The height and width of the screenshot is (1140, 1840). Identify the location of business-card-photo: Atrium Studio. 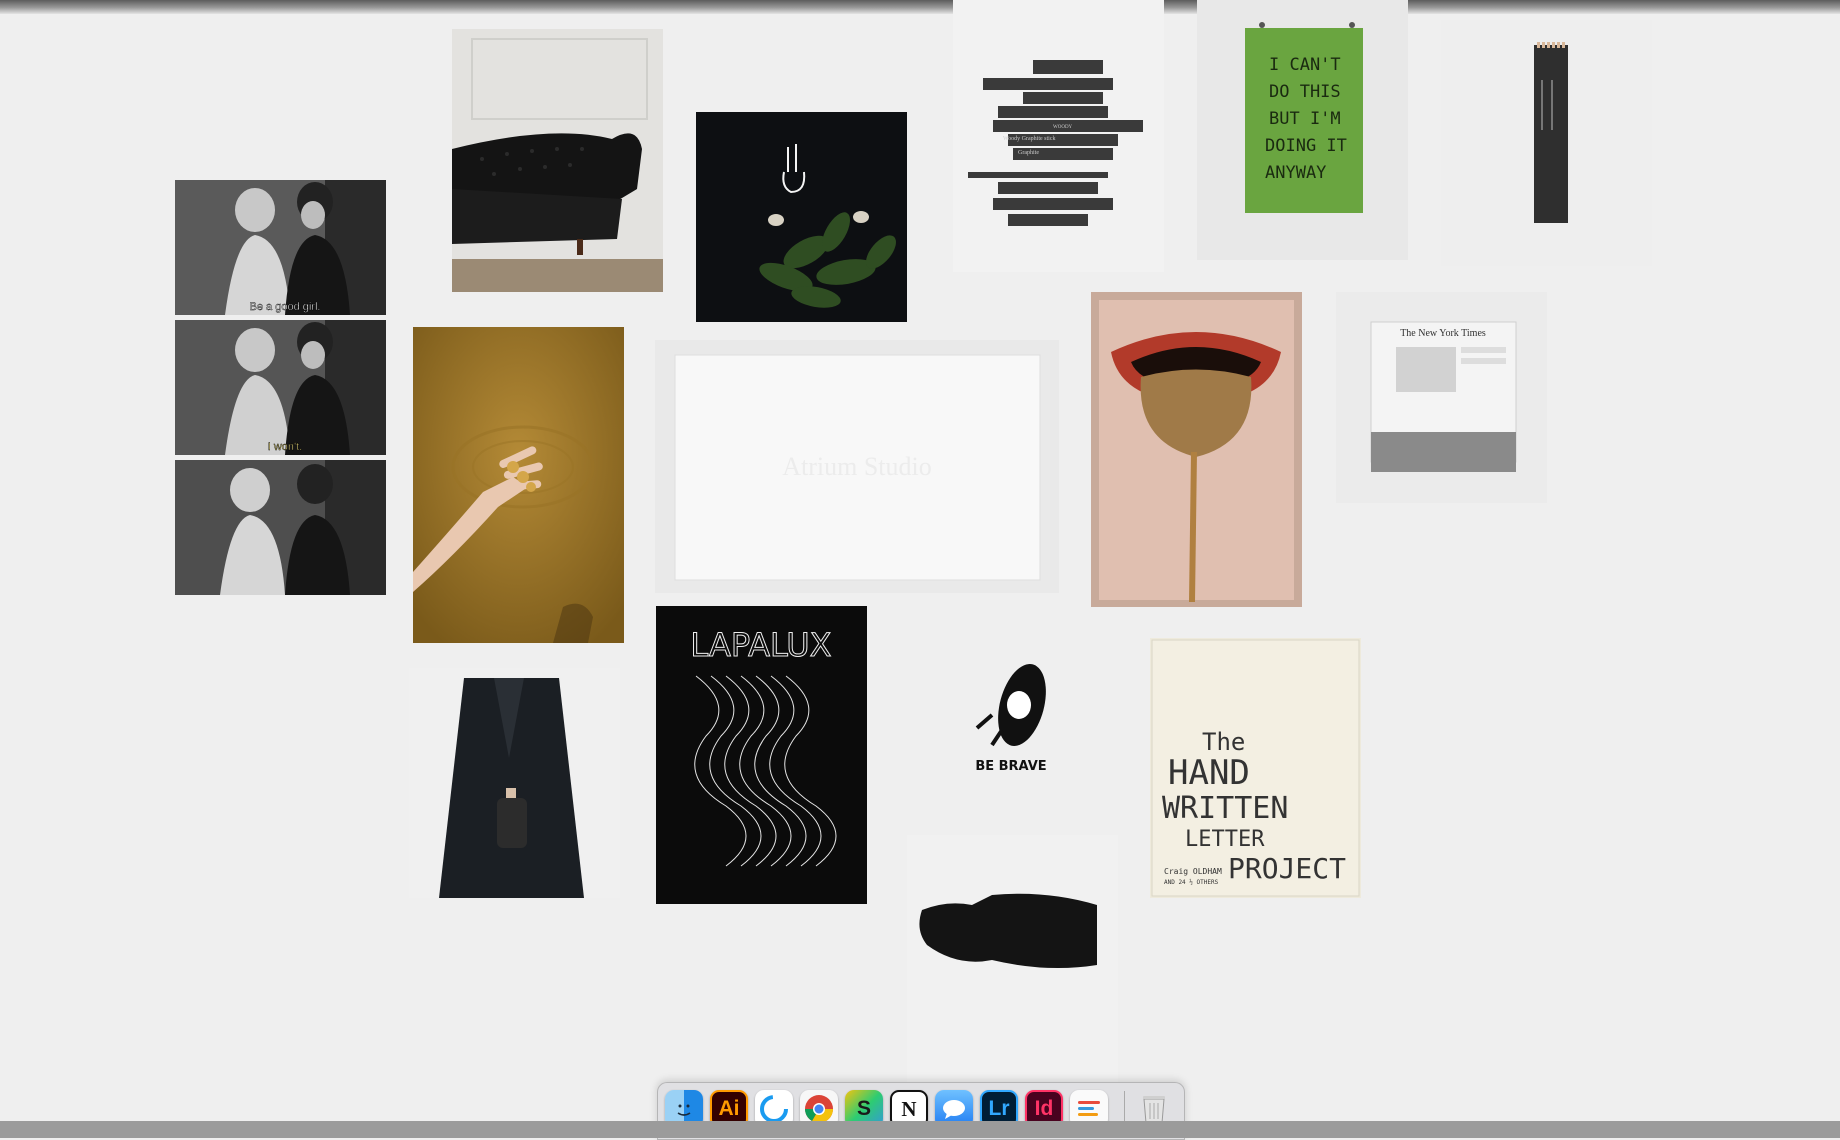
(857, 466).